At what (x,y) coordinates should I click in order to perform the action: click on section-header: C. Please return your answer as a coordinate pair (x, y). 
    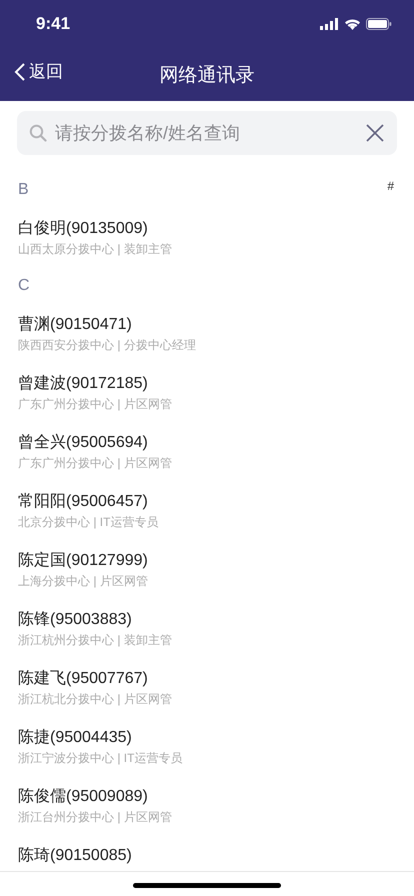
    Looking at the image, I should click on (24, 285).